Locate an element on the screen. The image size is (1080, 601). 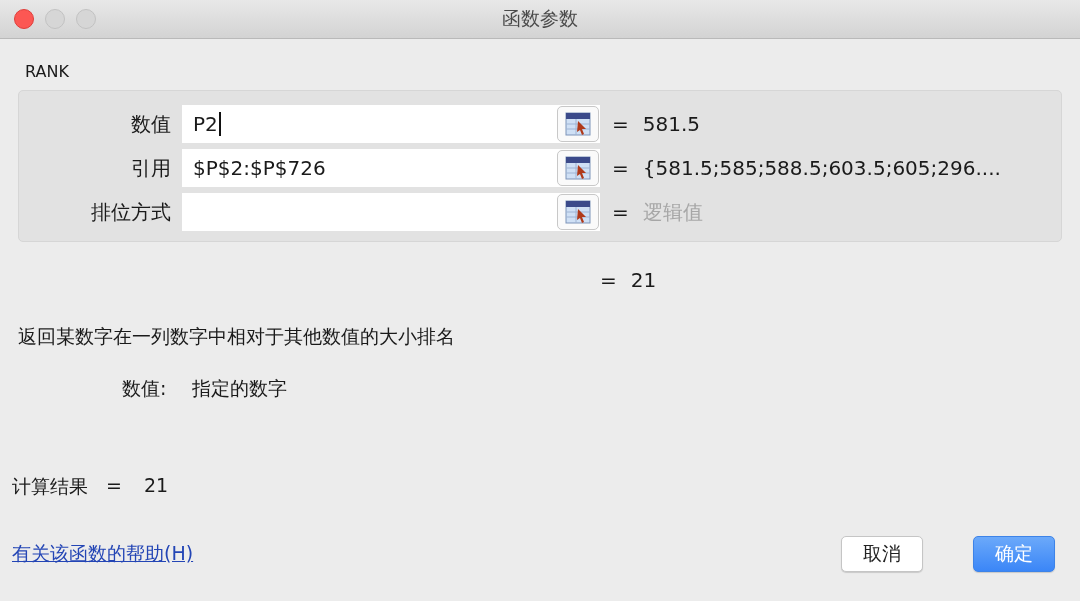
argument-result: 581.5 is located at coordinates (671, 124).